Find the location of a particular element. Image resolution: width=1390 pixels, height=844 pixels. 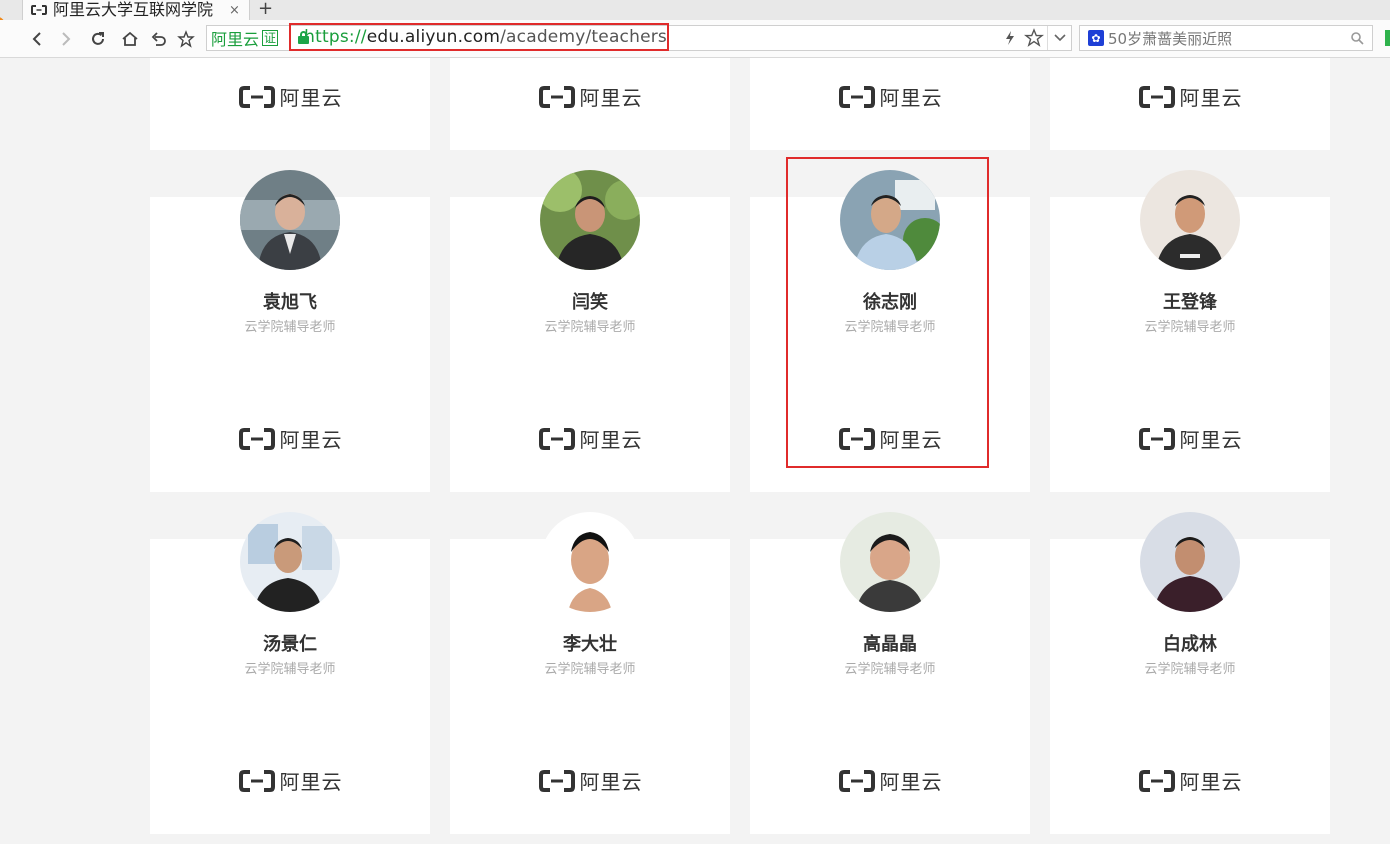

tab-bar: 阿里云大学互联网学院 × + is located at coordinates (695, 10).